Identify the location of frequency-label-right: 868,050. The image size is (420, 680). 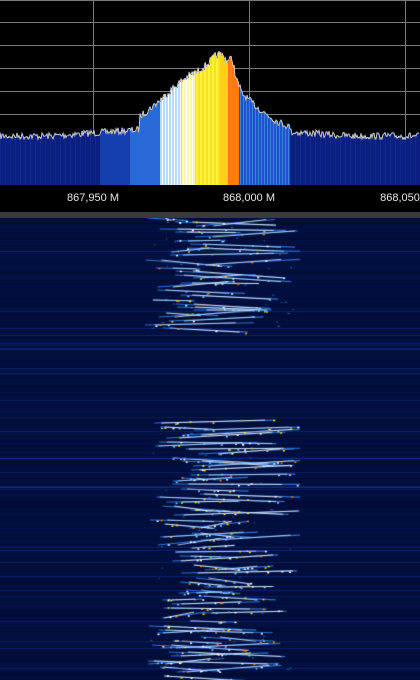
(400, 198).